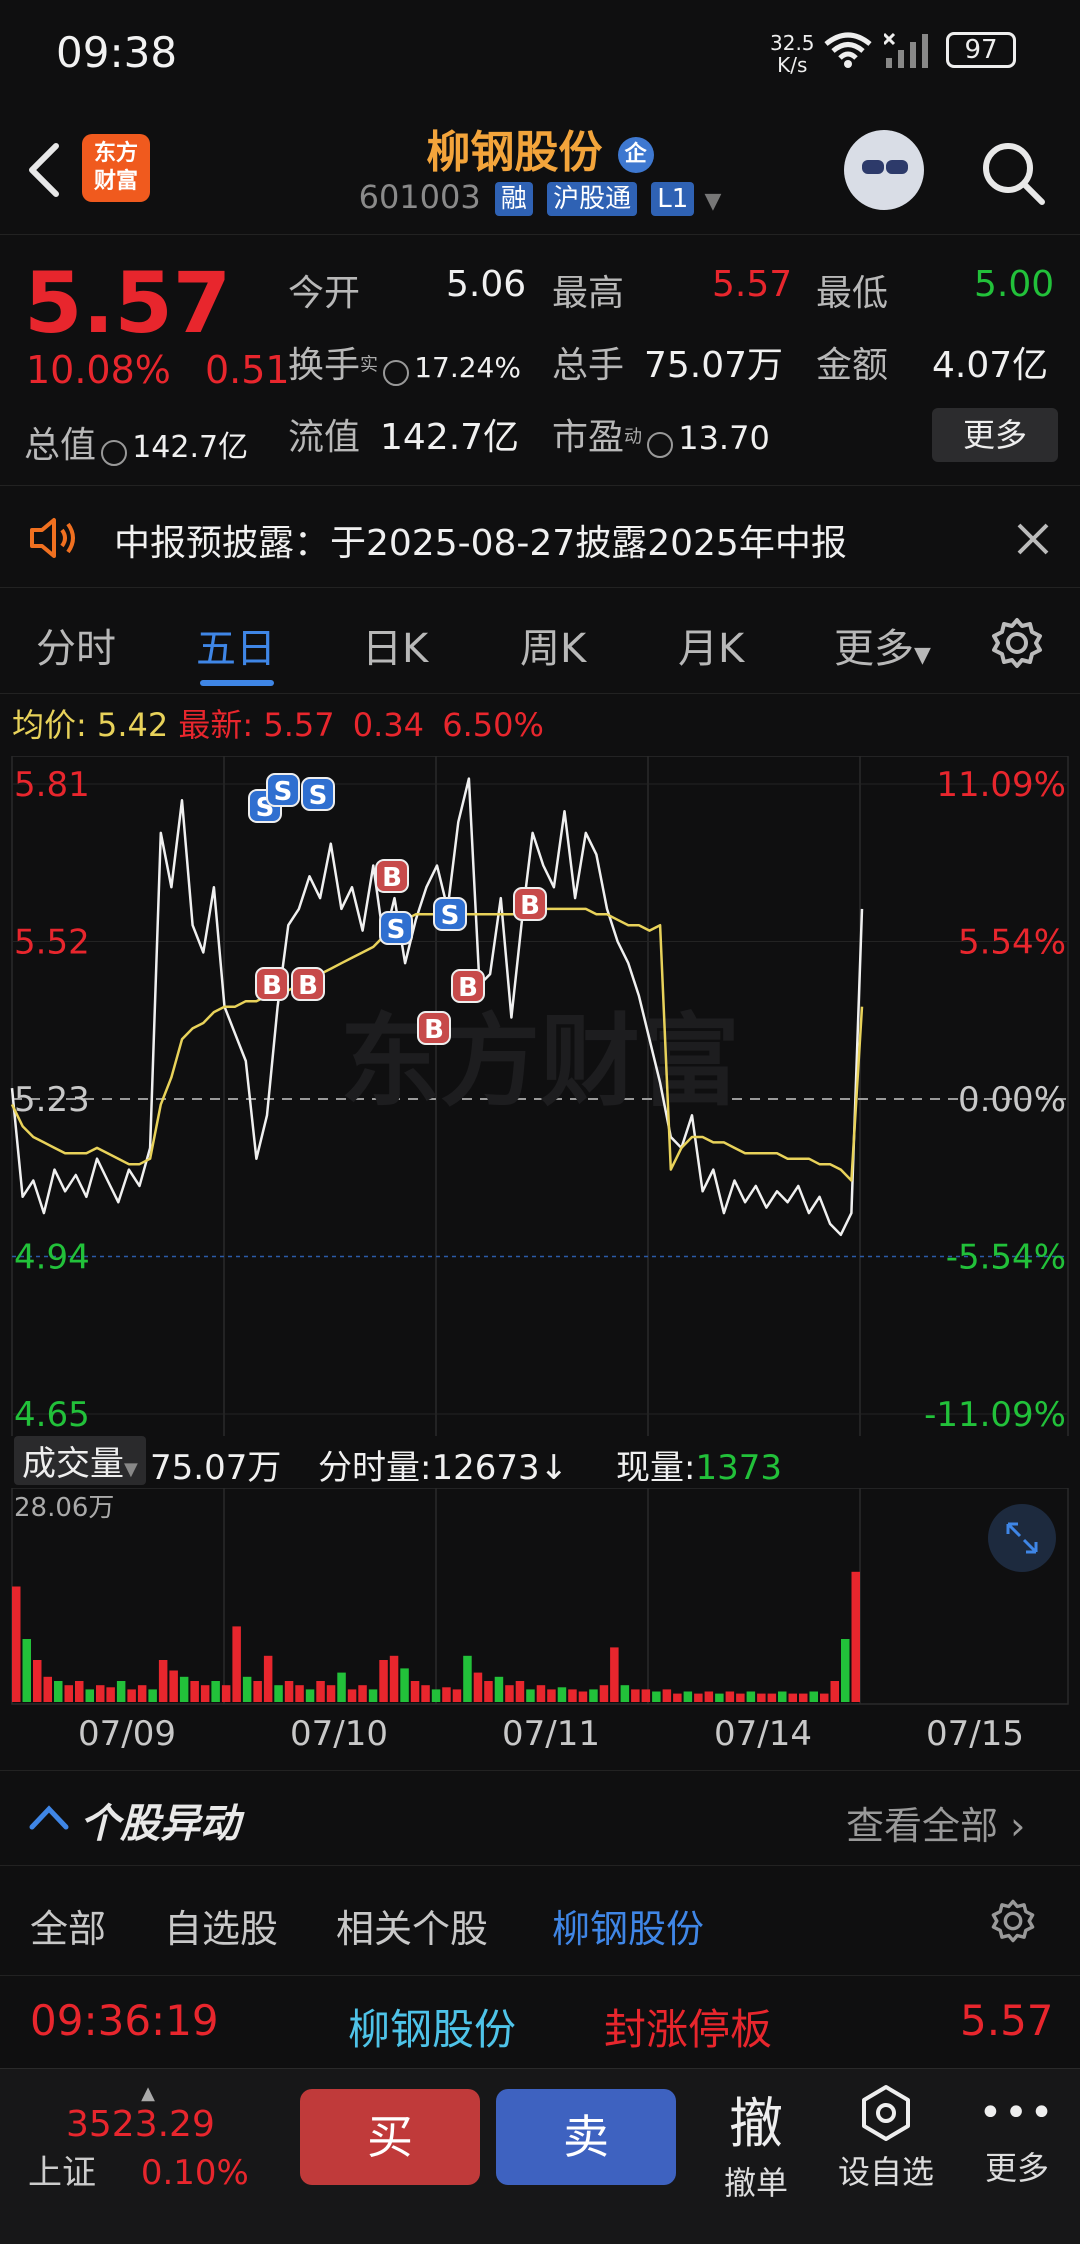 This screenshot has height=2244, width=1080. Describe the element at coordinates (194, 2173) in the screenshot. I see `index-percent: 0.10%` at that location.